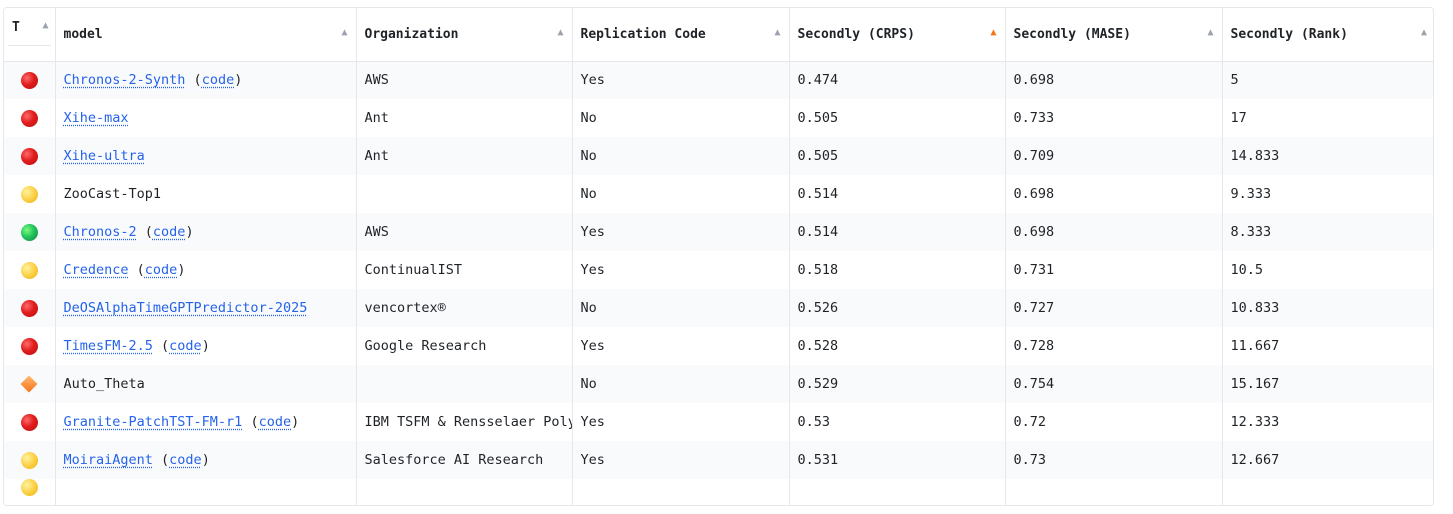 This screenshot has width=1453, height=514. What do you see at coordinates (464, 35) in the screenshot?
I see `column-header-org: Organization ▲` at bounding box center [464, 35].